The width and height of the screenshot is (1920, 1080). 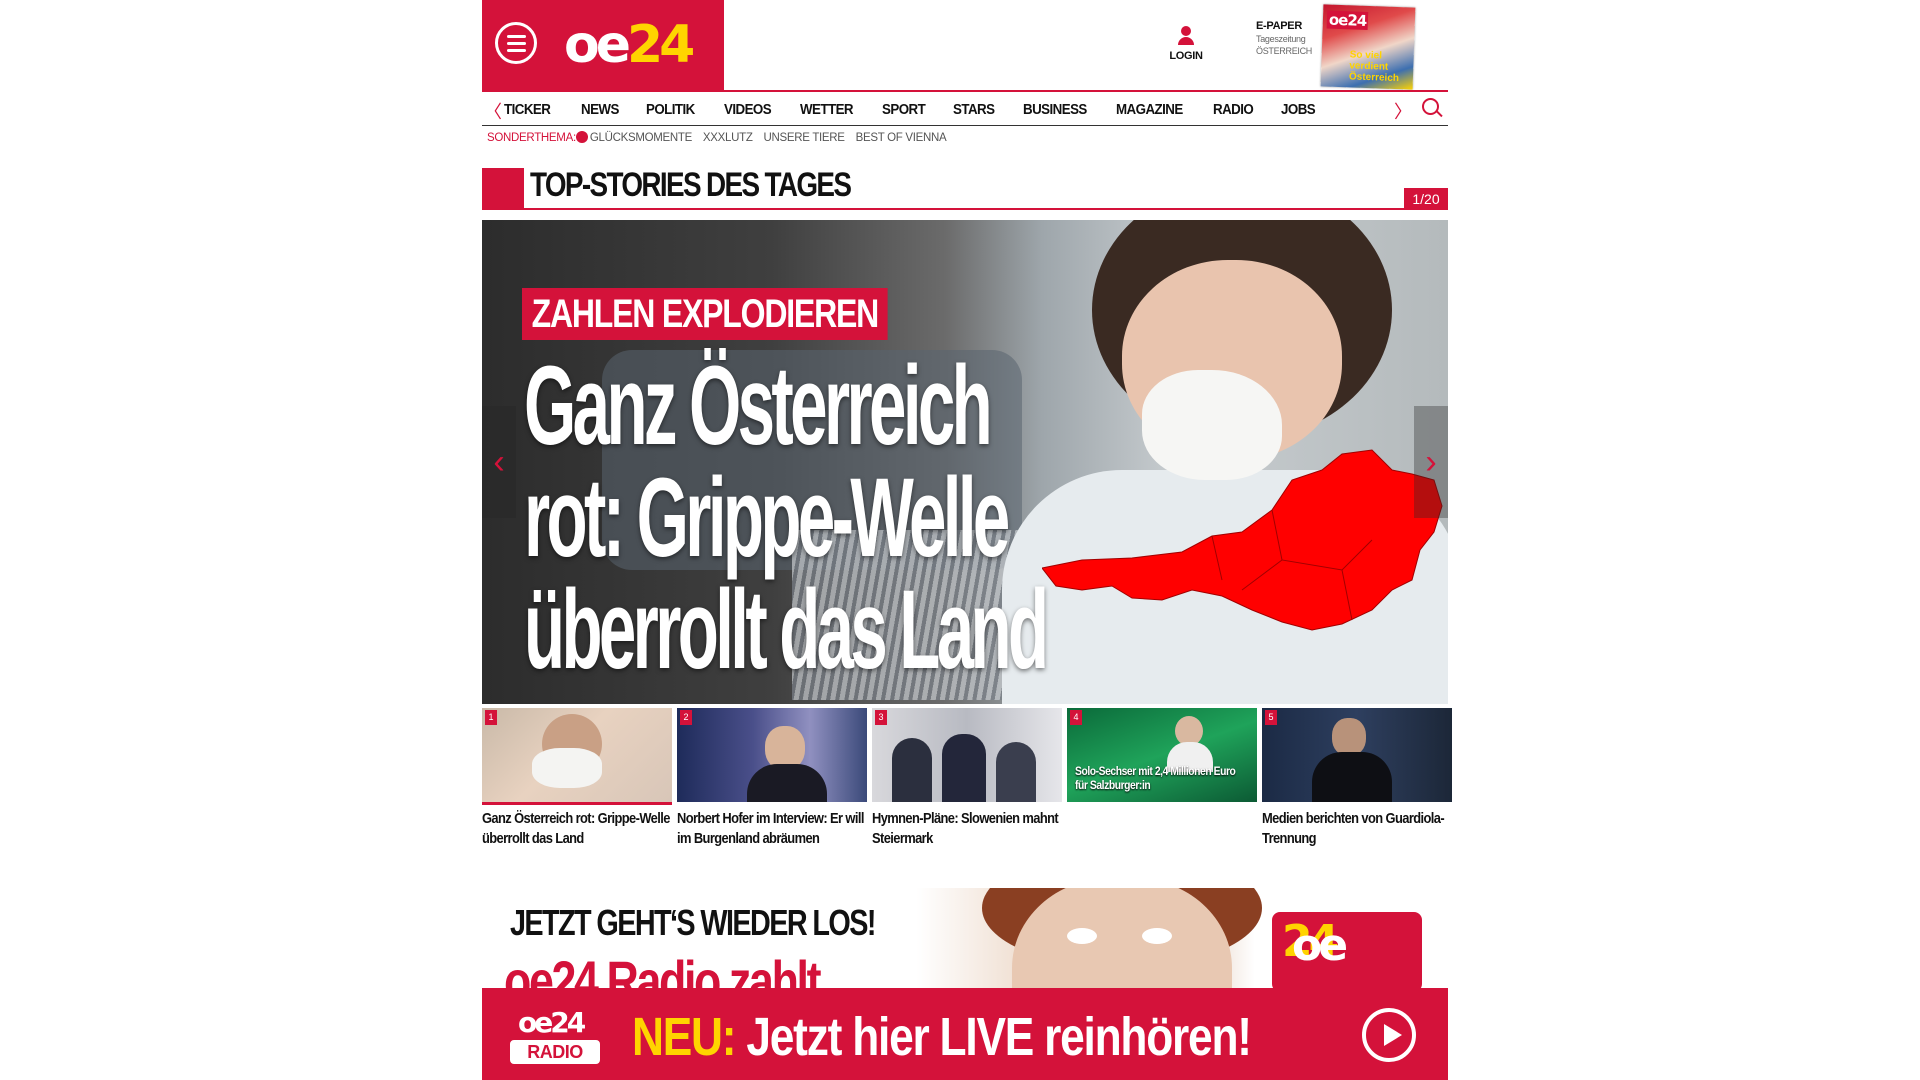 I want to click on play-icon, so click(x=1389, y=1035).